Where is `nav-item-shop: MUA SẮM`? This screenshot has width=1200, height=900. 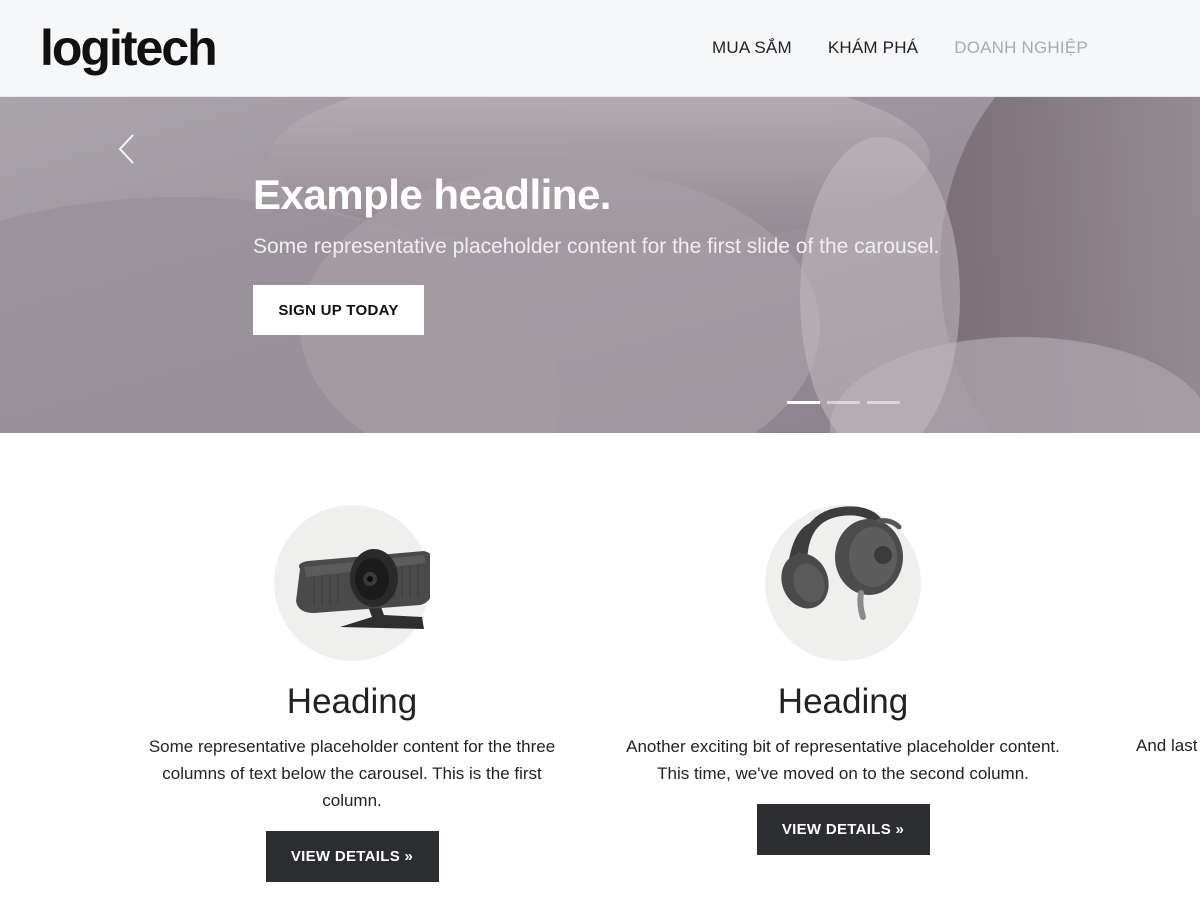
nav-item-shop: MUA SẮM is located at coordinates (752, 48).